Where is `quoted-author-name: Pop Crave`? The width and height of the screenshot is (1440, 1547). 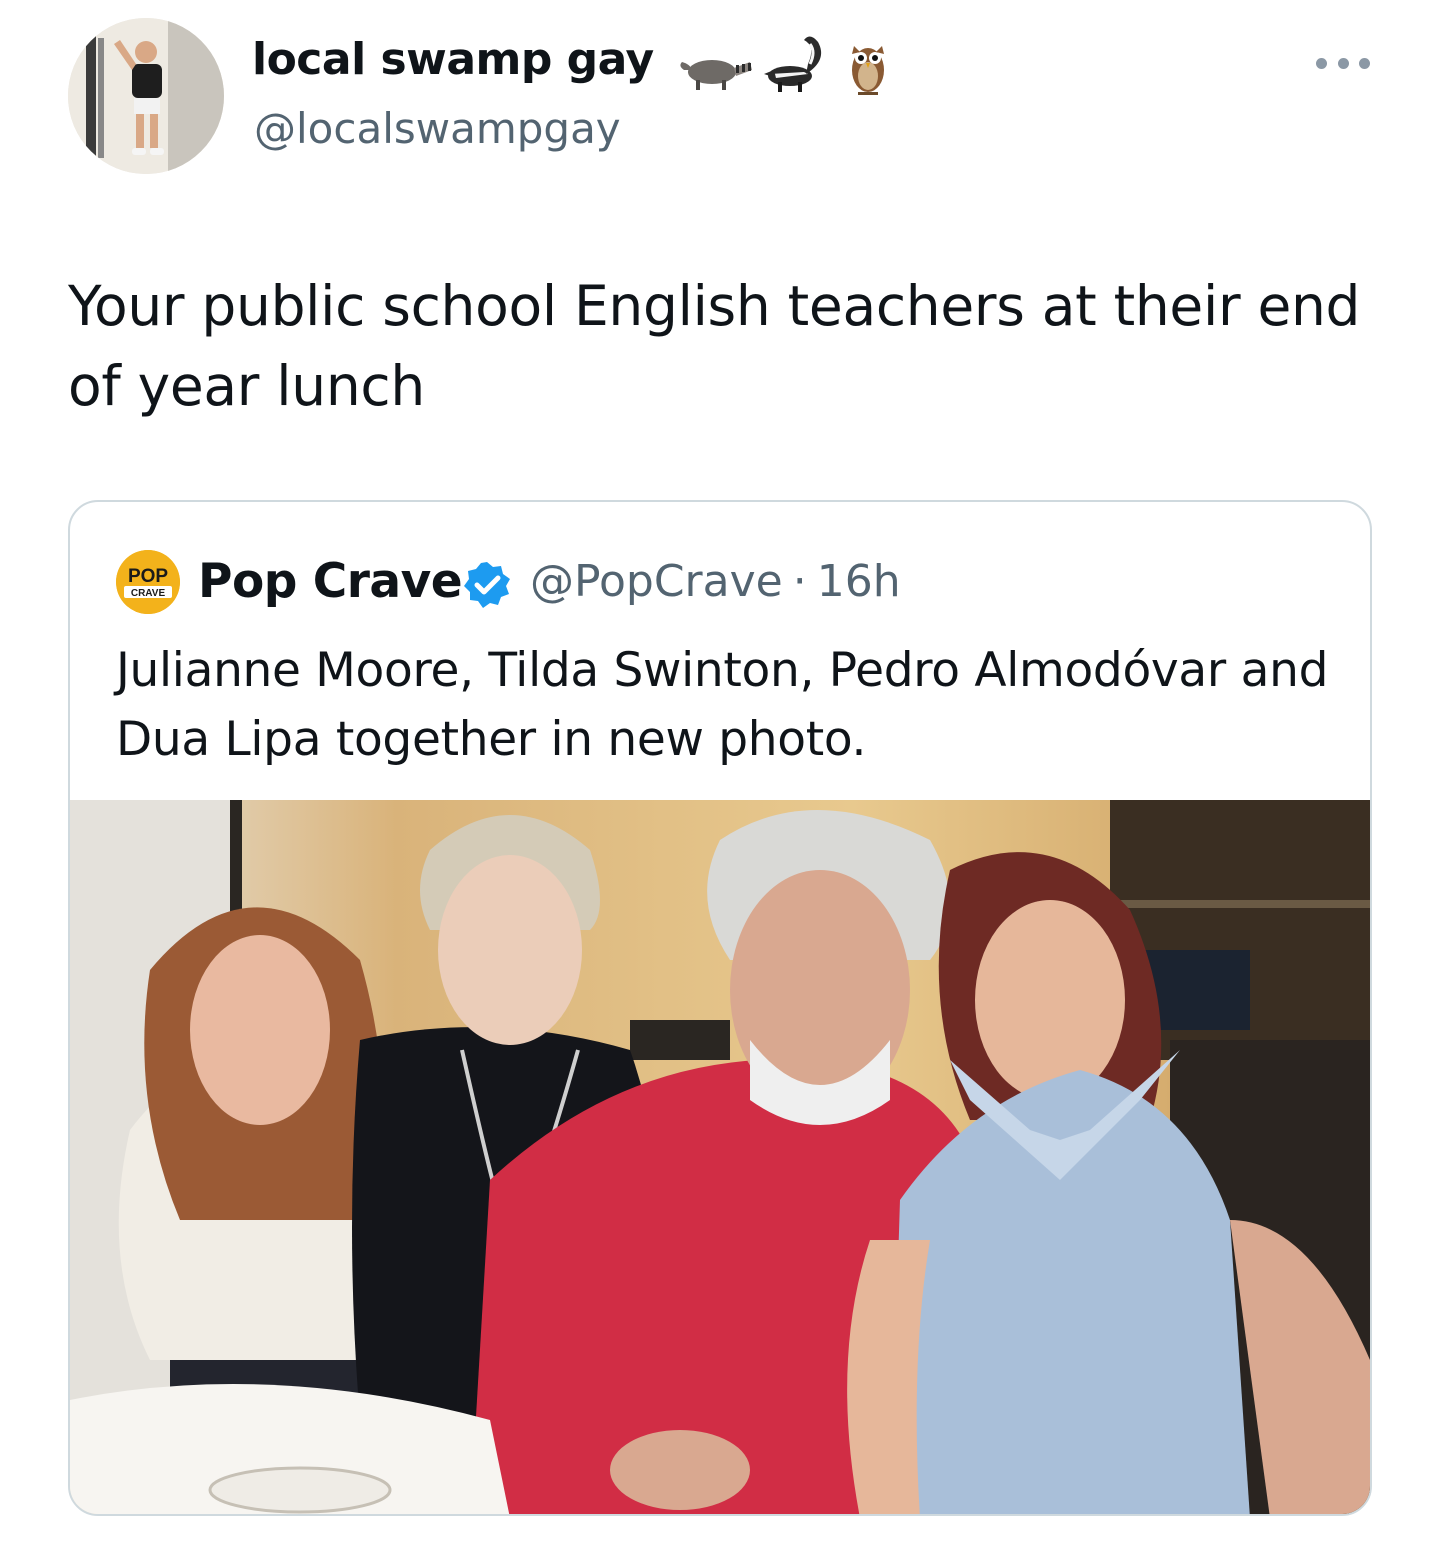
quoted-author-name: Pop Crave is located at coordinates (330, 581).